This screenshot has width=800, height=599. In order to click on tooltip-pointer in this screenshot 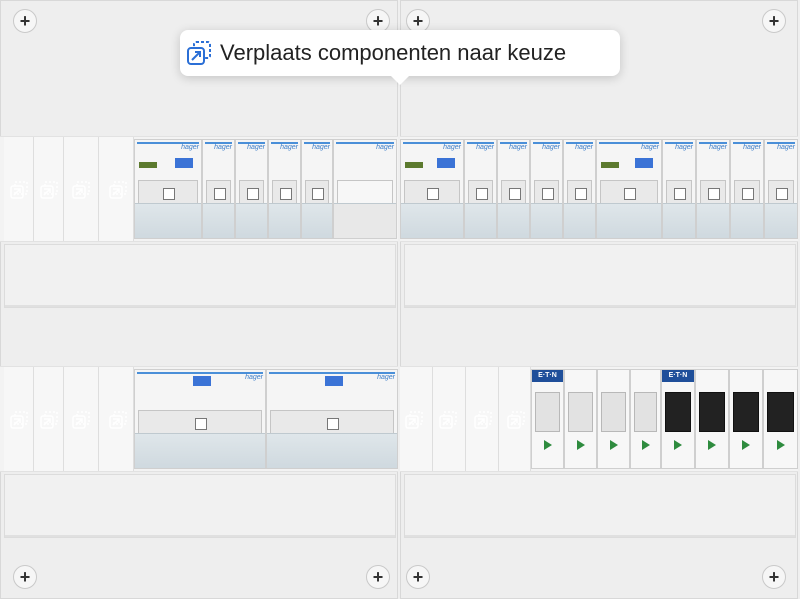, I will do `click(400, 80)`.